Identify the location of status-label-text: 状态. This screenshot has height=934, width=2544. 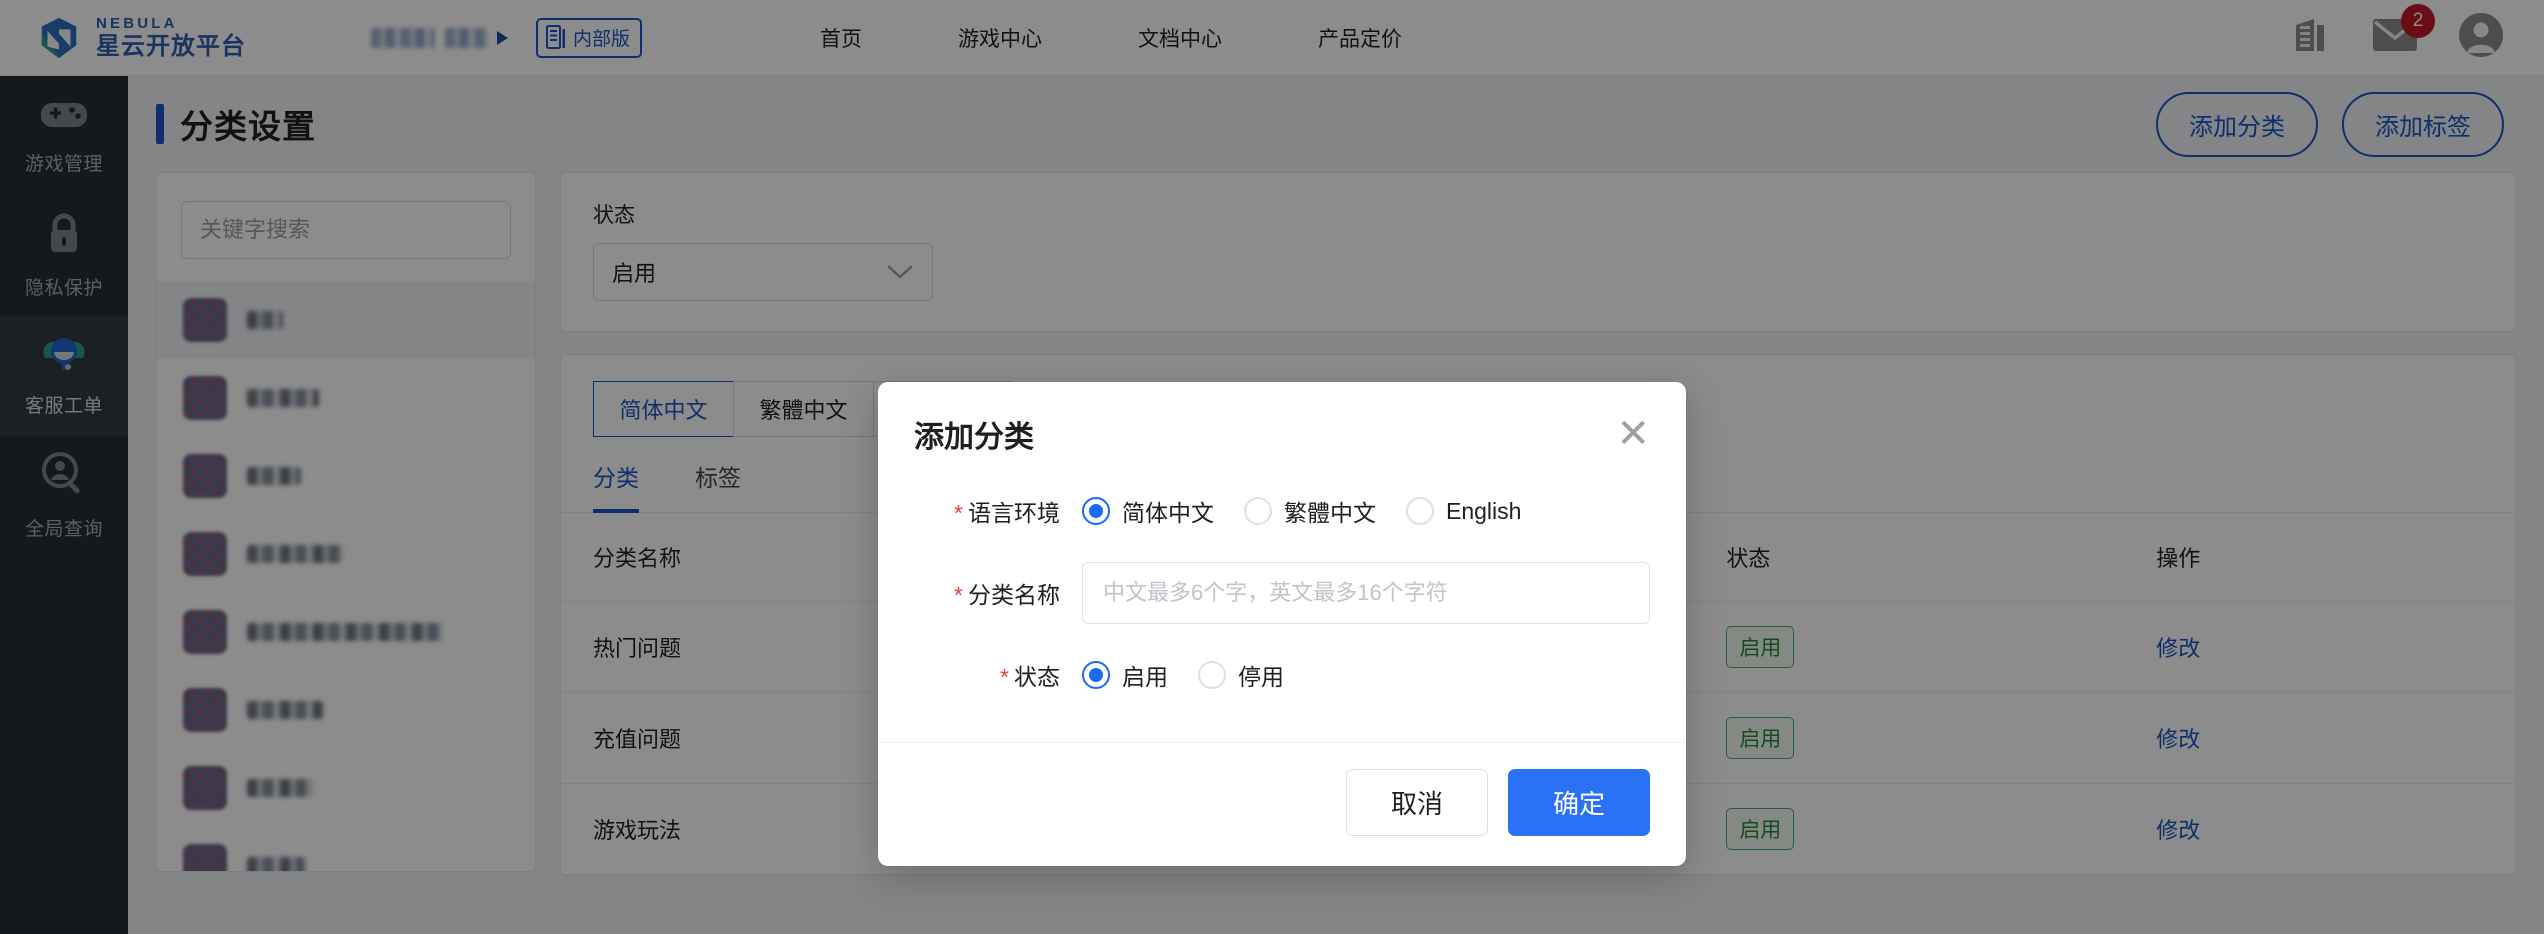
(1037, 677).